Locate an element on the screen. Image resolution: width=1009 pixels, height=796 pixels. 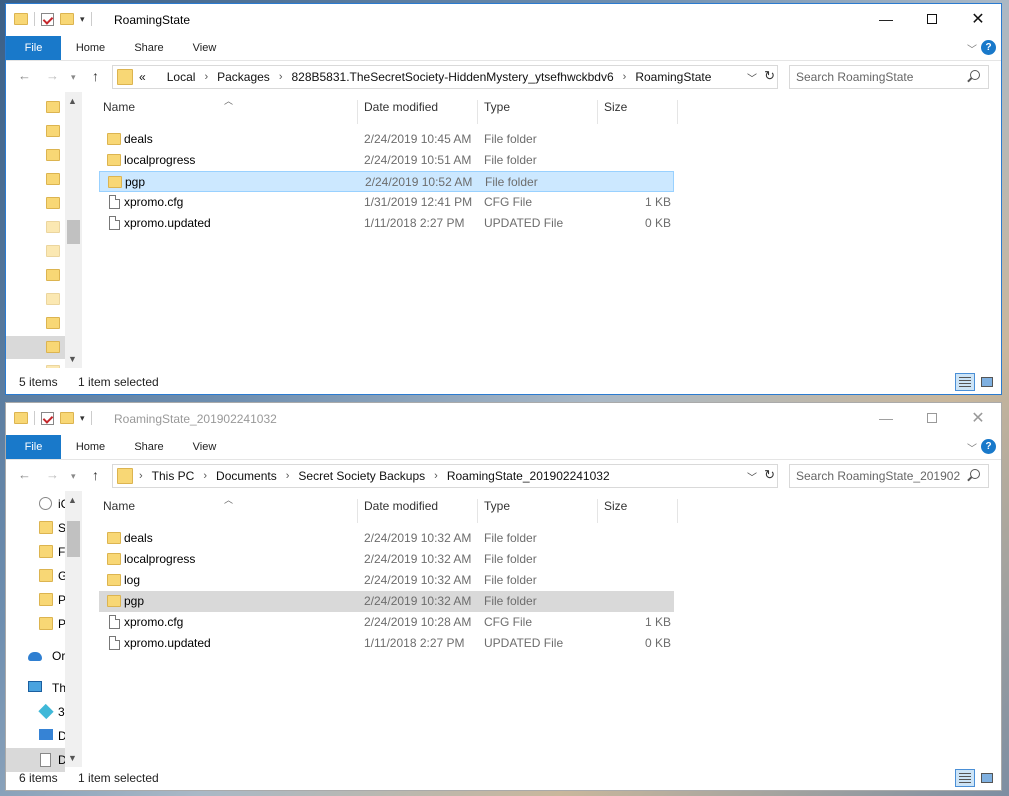
nav-item-desktop: D is located at coordinates (35, 736).